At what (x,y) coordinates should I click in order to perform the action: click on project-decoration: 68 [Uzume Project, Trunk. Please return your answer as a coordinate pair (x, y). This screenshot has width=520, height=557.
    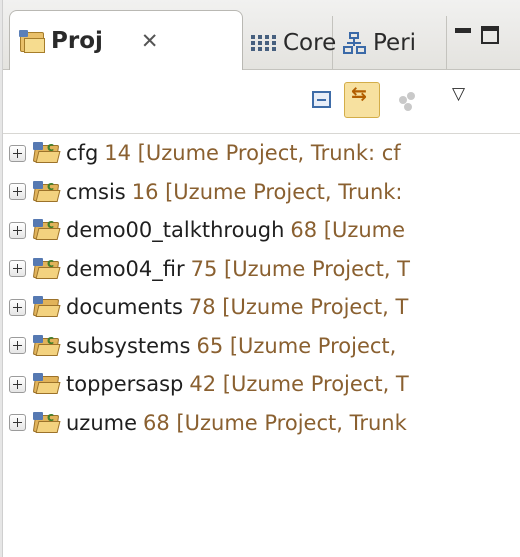
    Looking at the image, I should click on (275, 422).